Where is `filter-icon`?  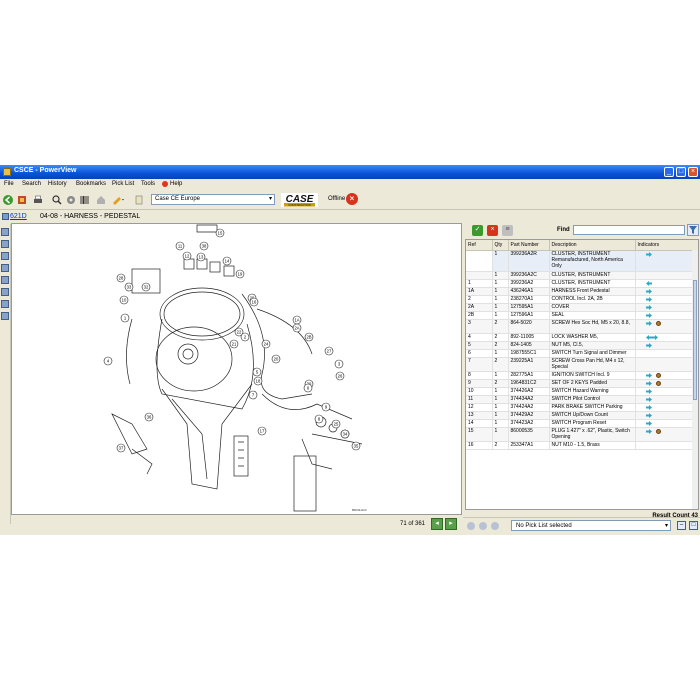
filter-icon is located at coordinates (693, 230).